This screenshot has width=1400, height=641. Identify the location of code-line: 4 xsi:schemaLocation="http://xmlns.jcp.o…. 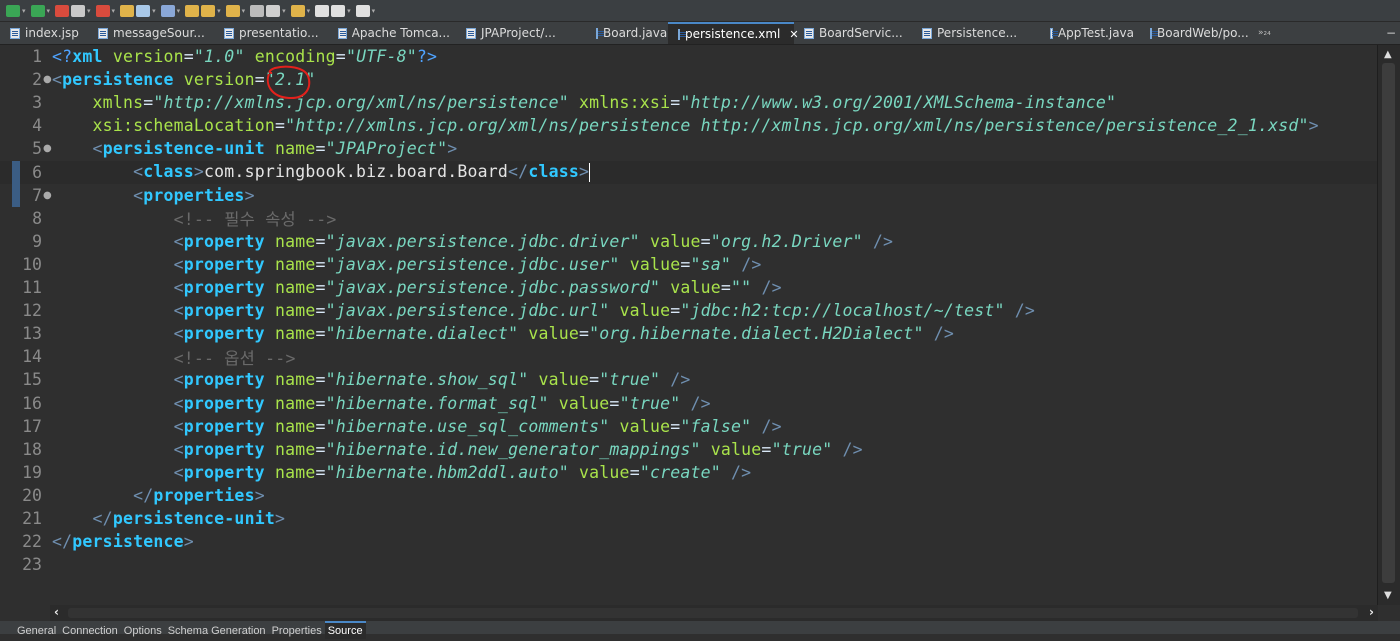
(689, 125).